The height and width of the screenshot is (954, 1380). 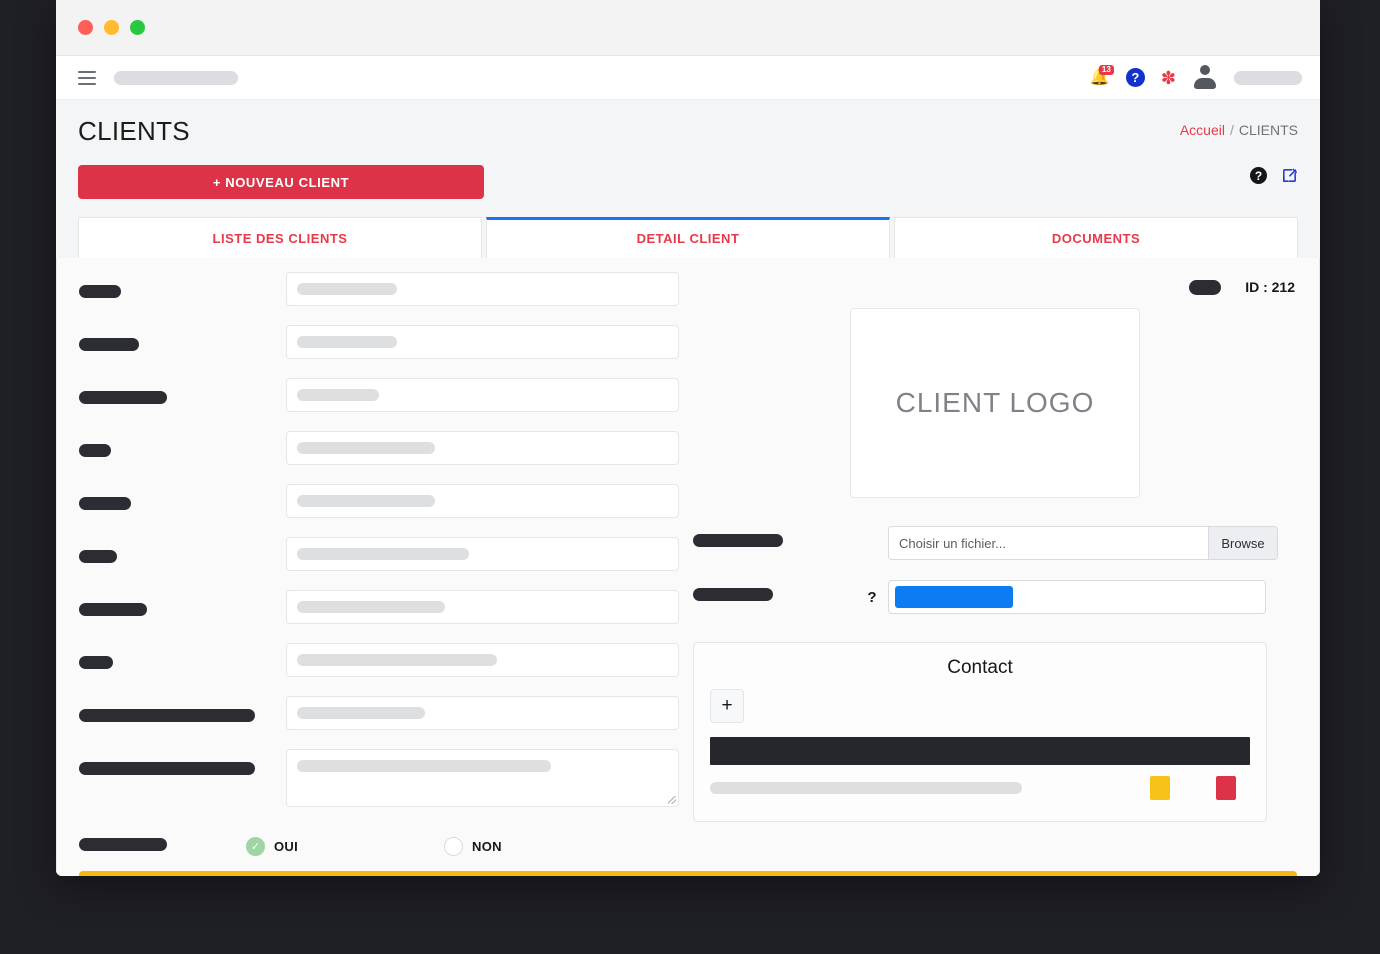 I want to click on notification-badge: 13, so click(x=1106, y=70).